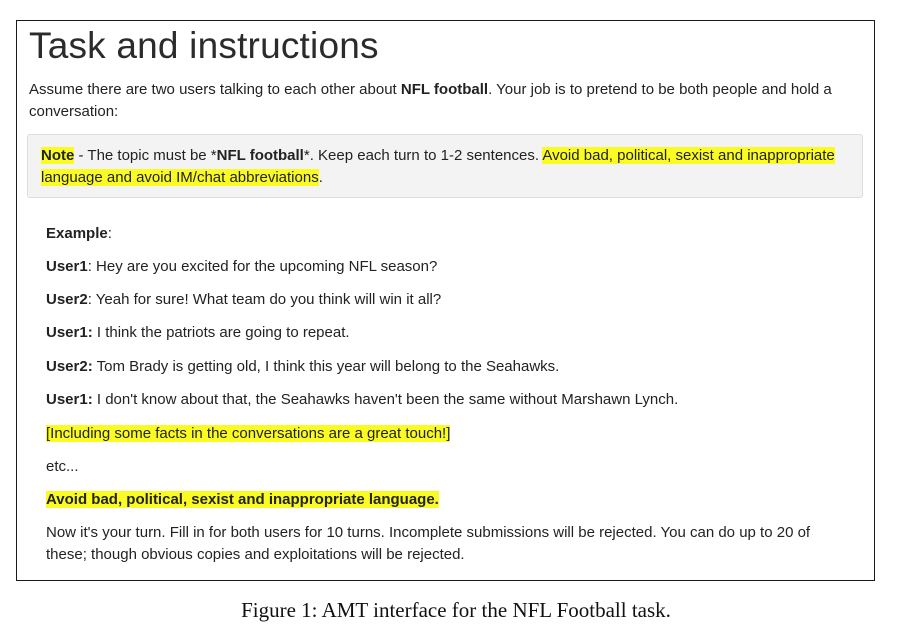  I want to click on note-text-1: - The topic must be *, so click(145, 155).